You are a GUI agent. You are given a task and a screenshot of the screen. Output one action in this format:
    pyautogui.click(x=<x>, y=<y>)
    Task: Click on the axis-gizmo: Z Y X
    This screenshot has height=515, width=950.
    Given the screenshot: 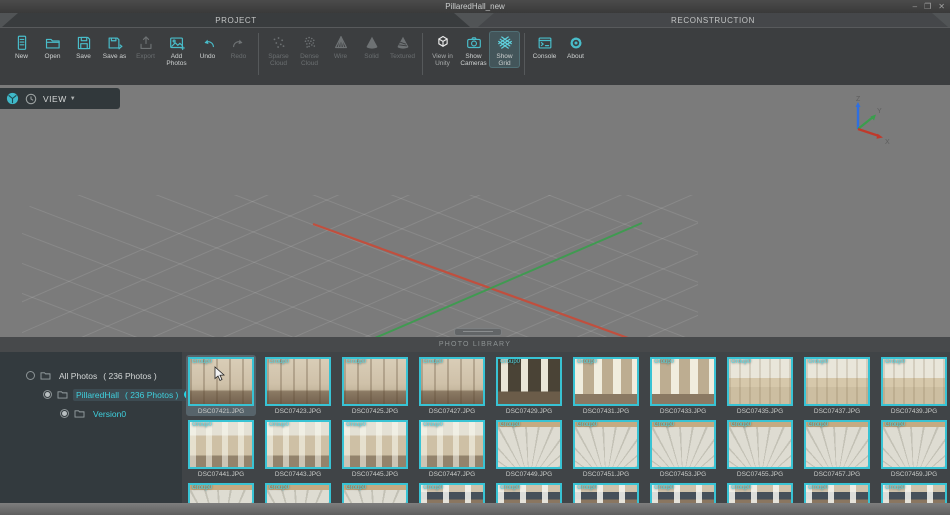 What is the action you would take?
    pyautogui.click(x=869, y=120)
    